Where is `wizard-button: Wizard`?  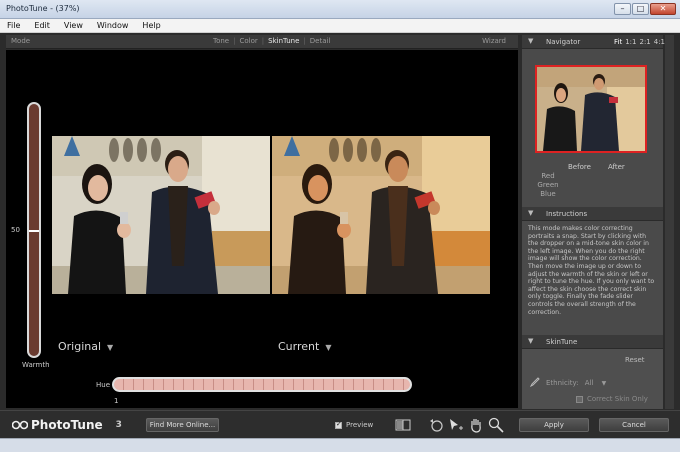 wizard-button: Wizard is located at coordinates (494, 41).